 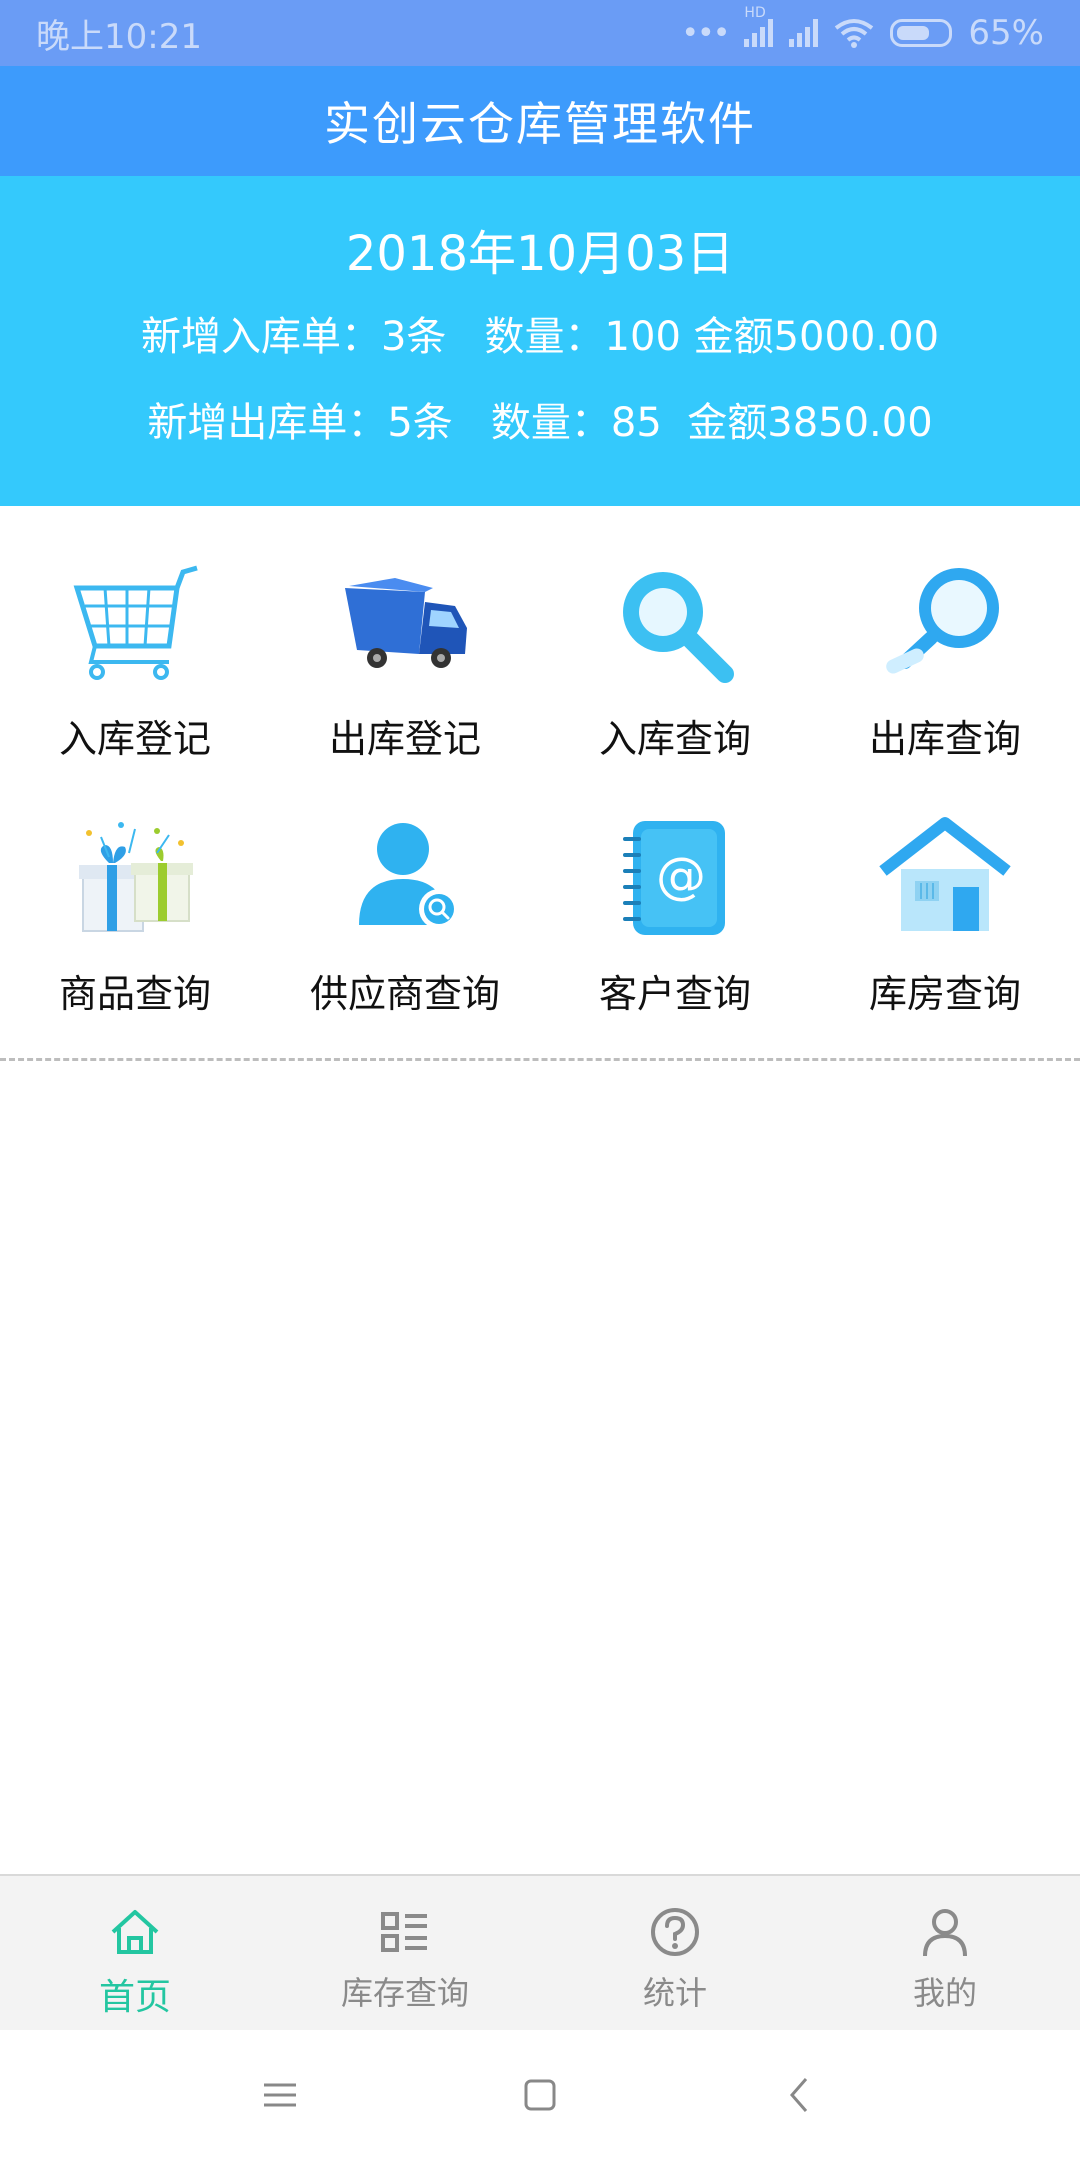 What do you see at coordinates (921, 33) in the screenshot?
I see `battery-icon` at bounding box center [921, 33].